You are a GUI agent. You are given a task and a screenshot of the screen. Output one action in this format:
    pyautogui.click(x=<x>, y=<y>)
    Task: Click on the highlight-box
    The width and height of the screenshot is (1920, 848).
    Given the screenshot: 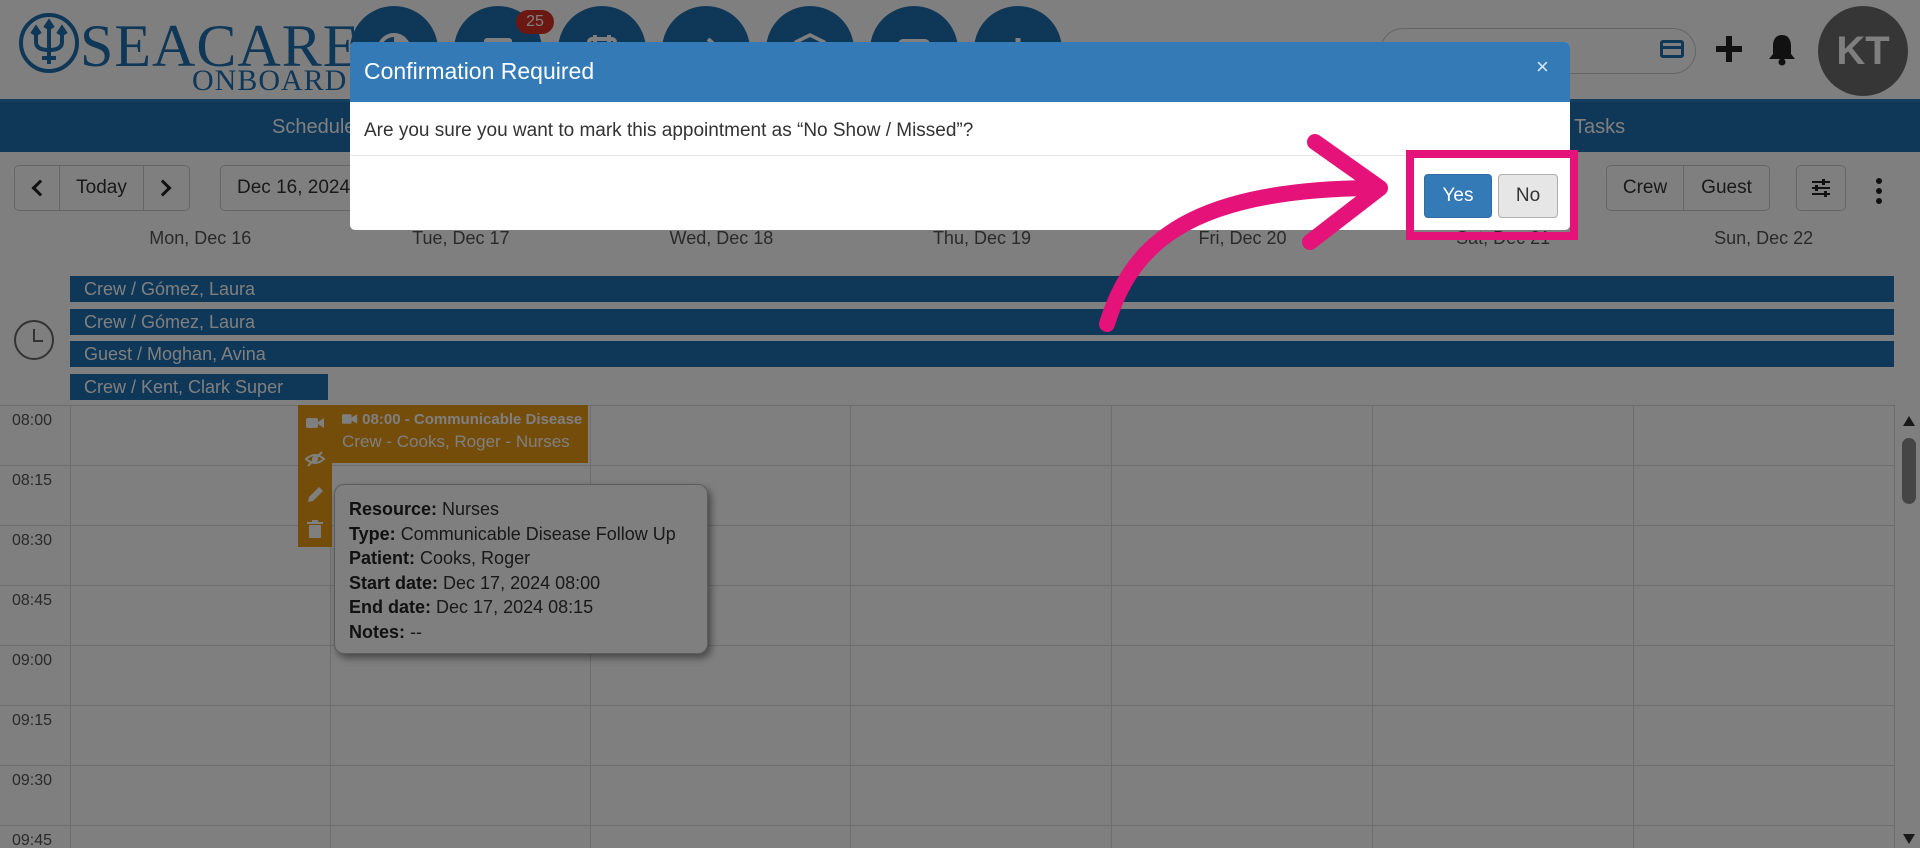 What is the action you would take?
    pyautogui.click(x=1492, y=195)
    